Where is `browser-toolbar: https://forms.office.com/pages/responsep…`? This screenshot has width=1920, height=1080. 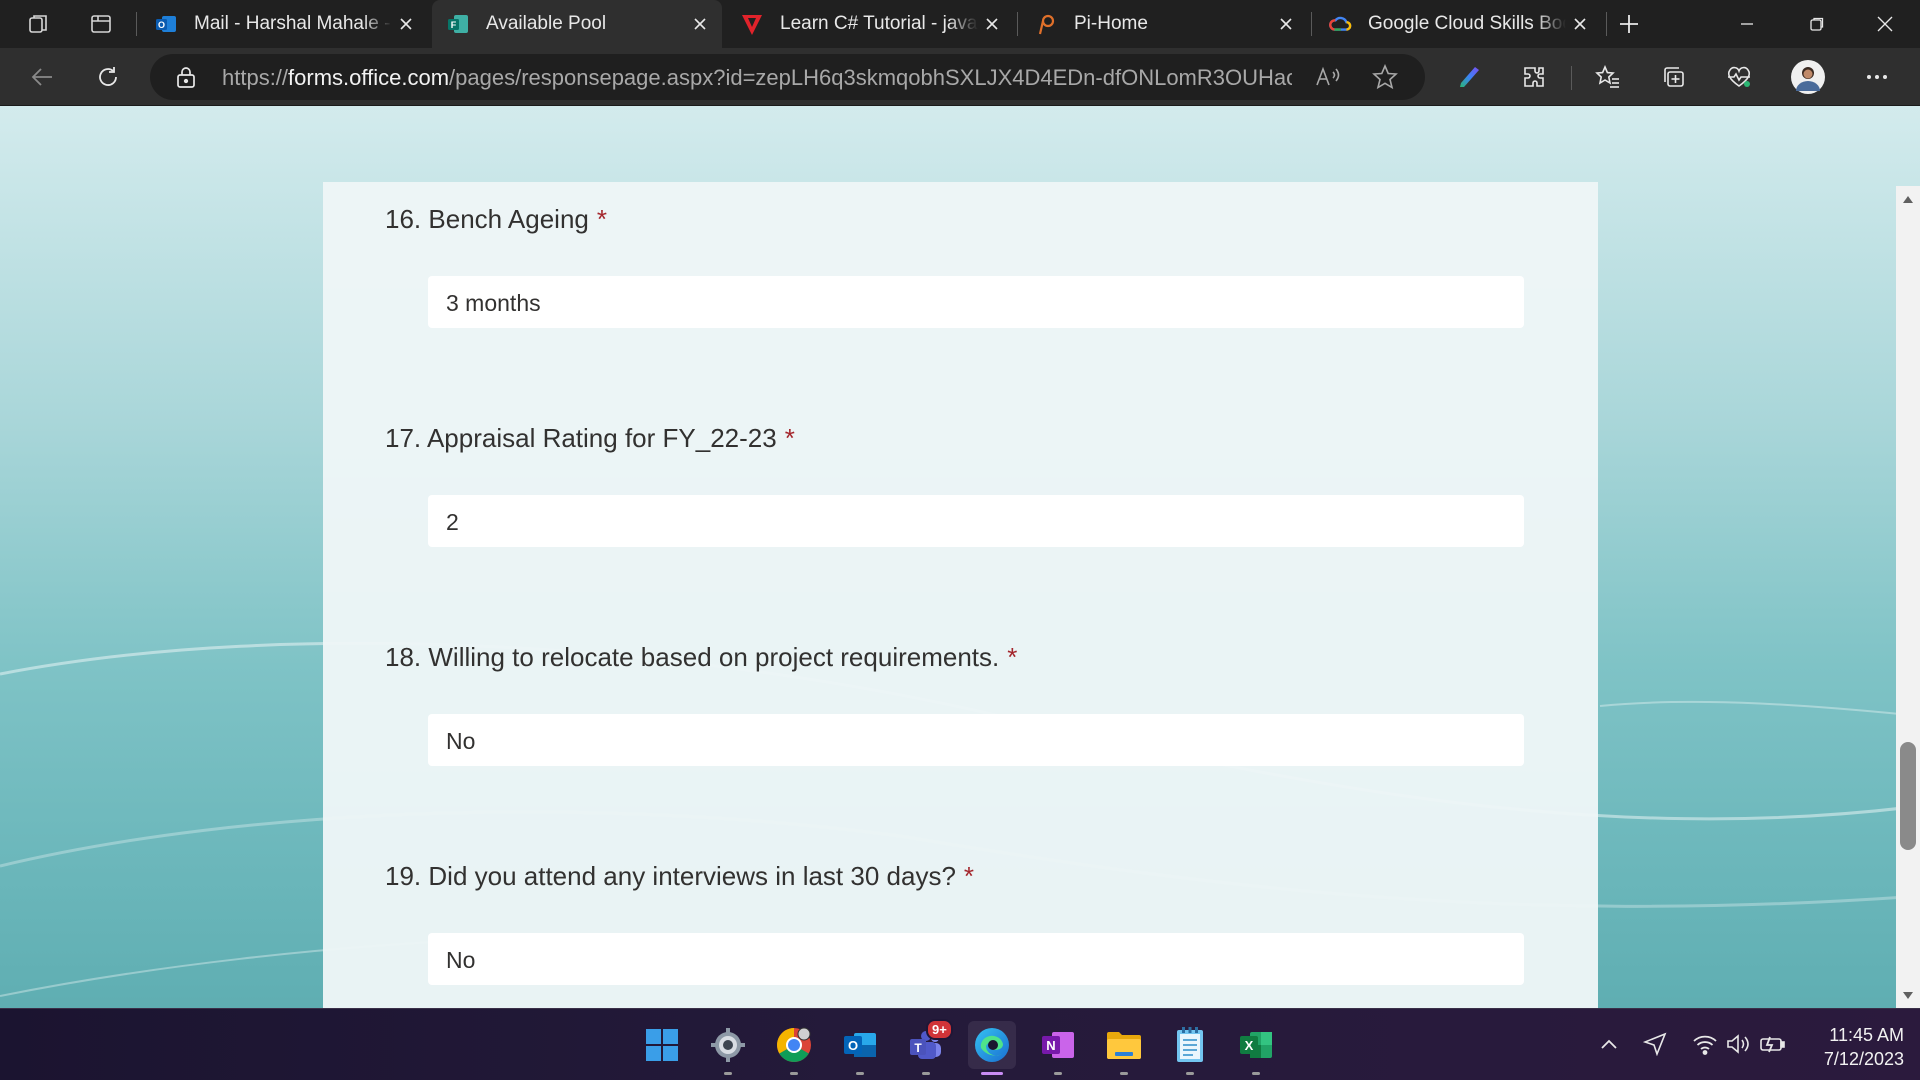
browser-toolbar: https://forms.office.com/pages/responsep… is located at coordinates (960, 77).